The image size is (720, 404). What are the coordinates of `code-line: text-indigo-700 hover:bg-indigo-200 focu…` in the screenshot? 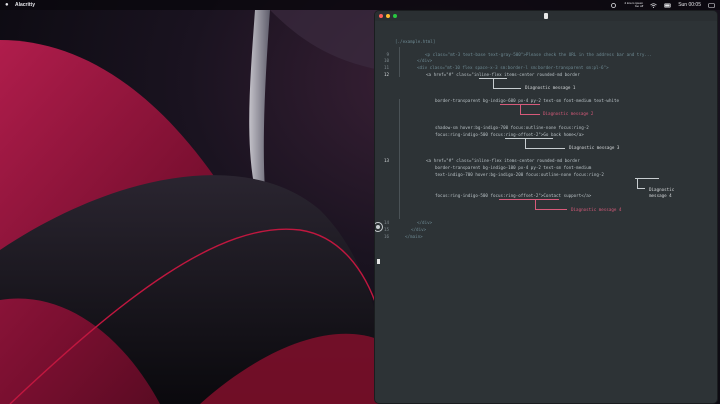 It's located at (519, 174).